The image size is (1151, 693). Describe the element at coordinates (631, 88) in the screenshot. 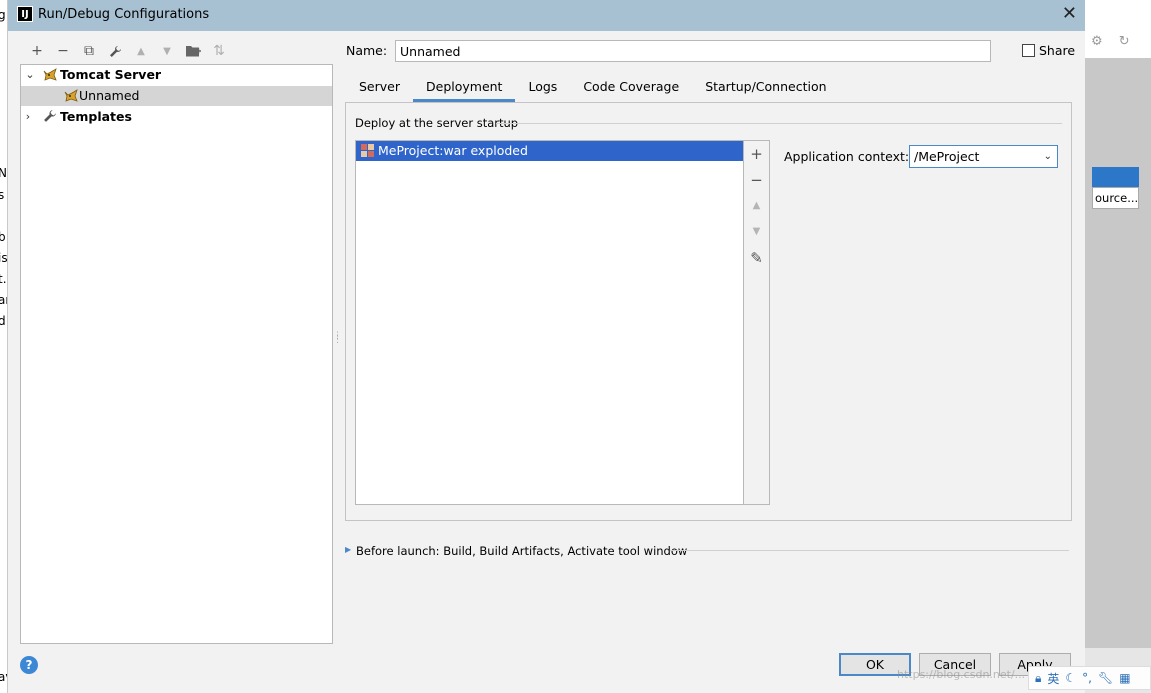

I see `tab-code-coverage: Code Coverage` at that location.